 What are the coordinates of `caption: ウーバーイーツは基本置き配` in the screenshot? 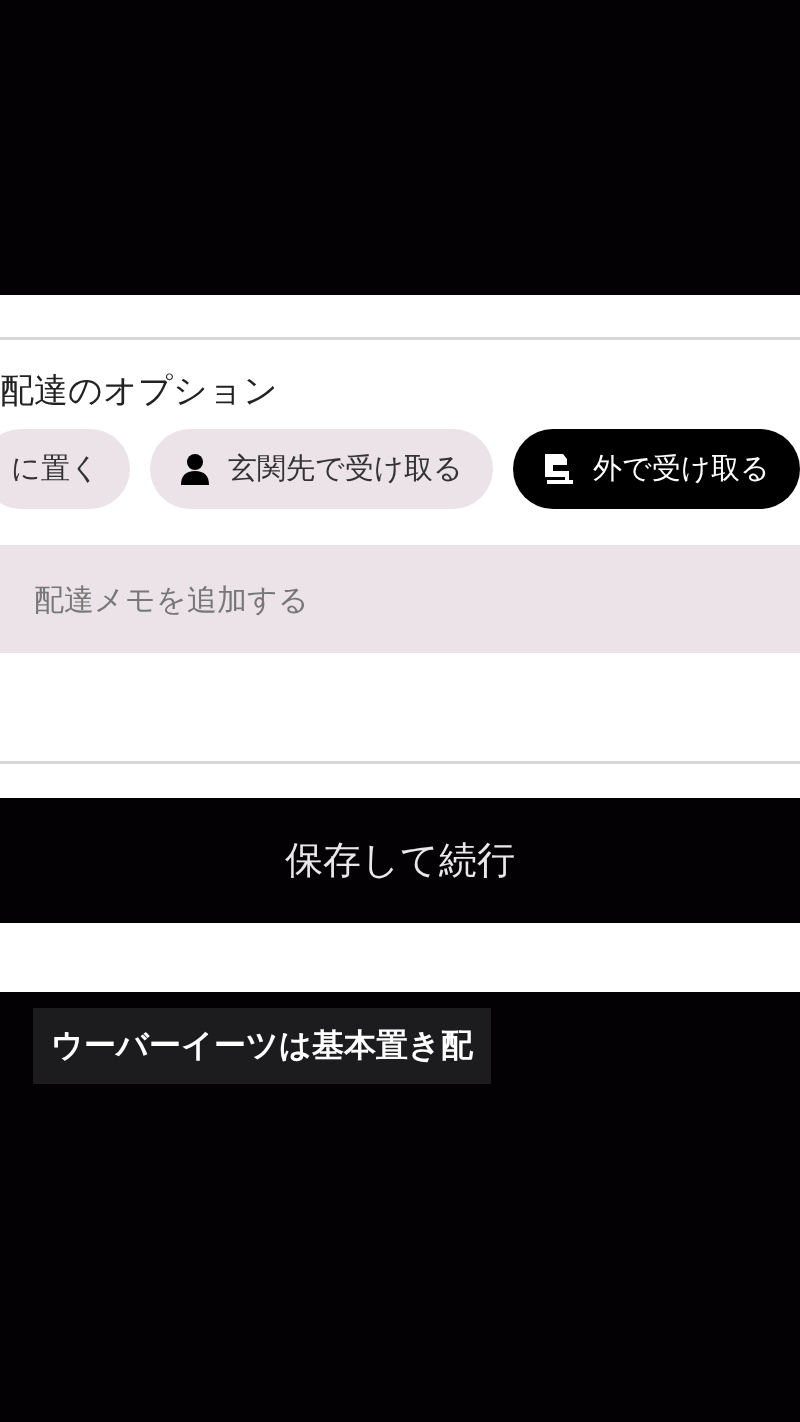 It's located at (262, 1046).